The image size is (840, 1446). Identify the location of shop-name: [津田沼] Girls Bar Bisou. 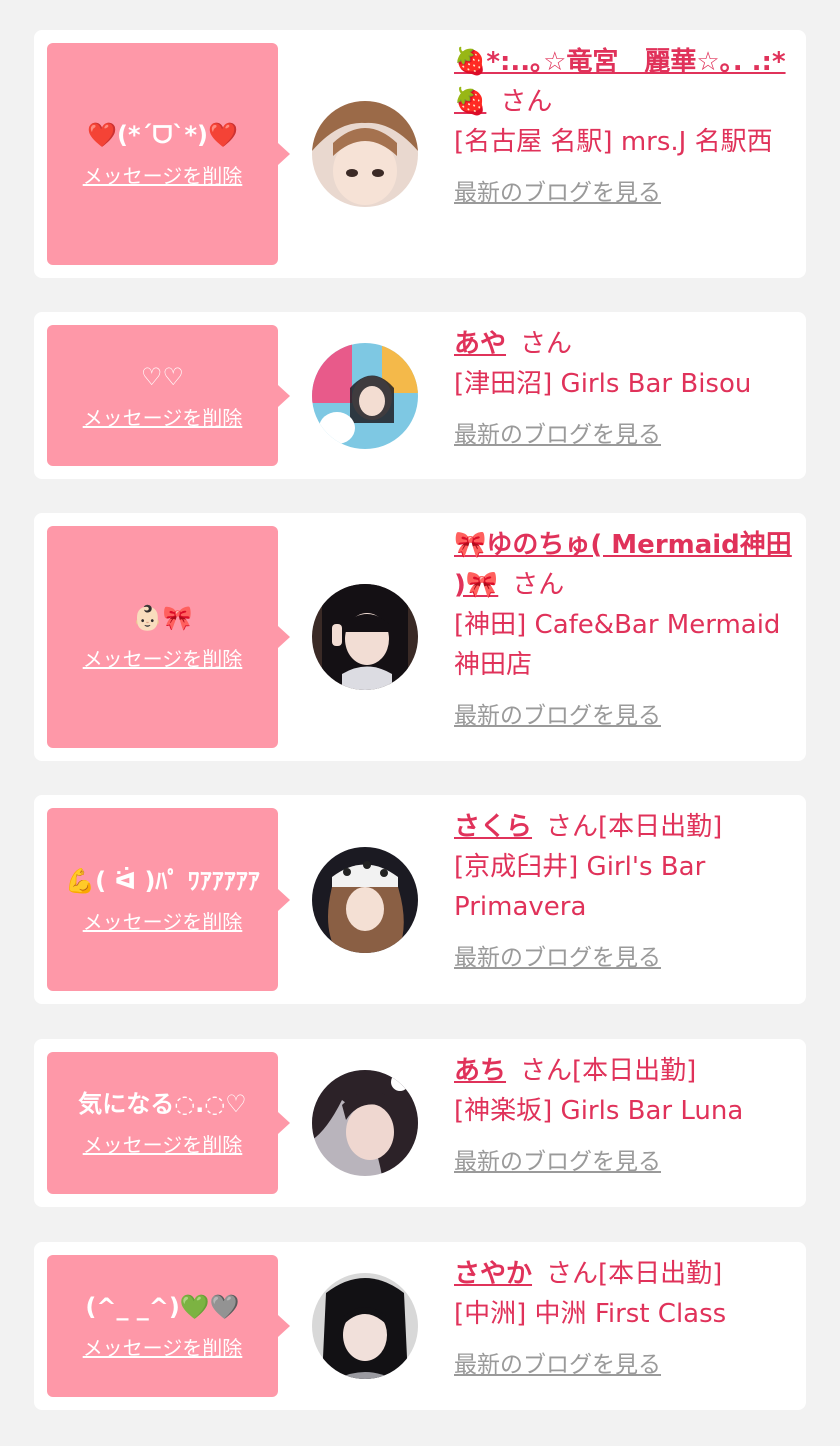
(603, 384).